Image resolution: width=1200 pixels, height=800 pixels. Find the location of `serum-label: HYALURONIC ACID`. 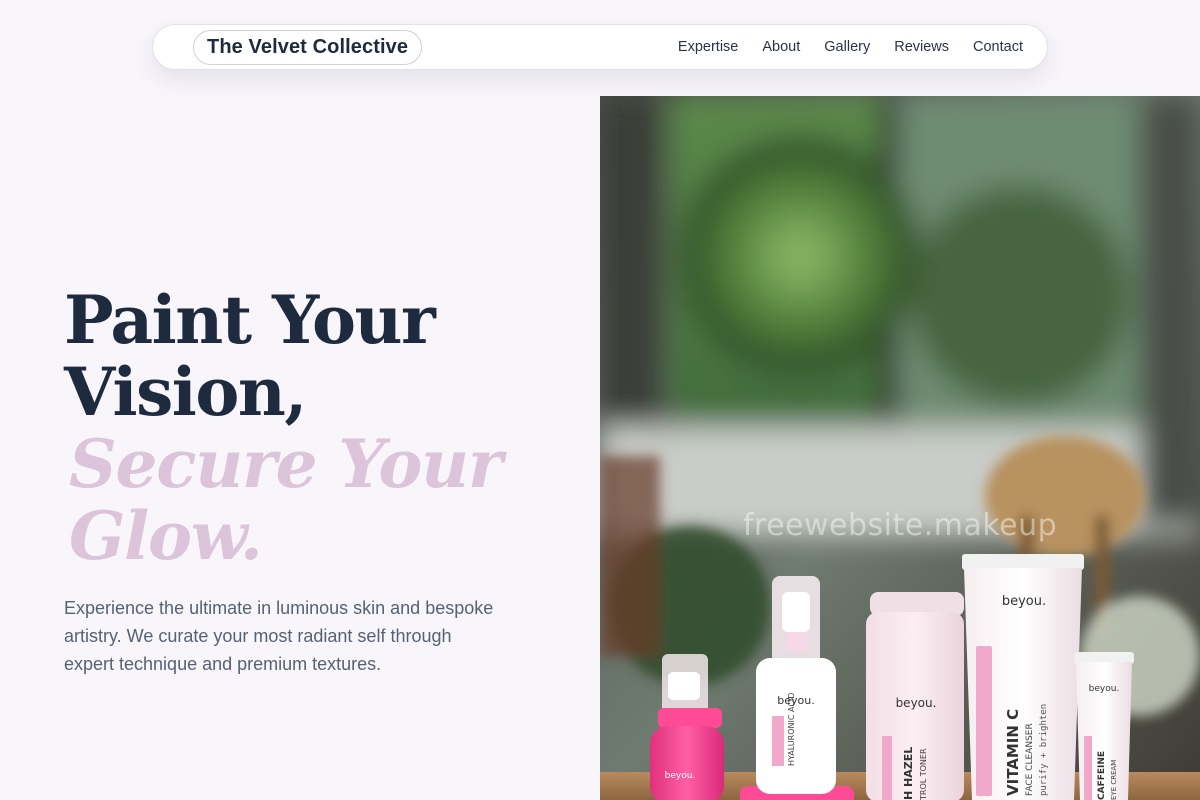

serum-label: HYALURONIC ACID is located at coordinates (791, 729).